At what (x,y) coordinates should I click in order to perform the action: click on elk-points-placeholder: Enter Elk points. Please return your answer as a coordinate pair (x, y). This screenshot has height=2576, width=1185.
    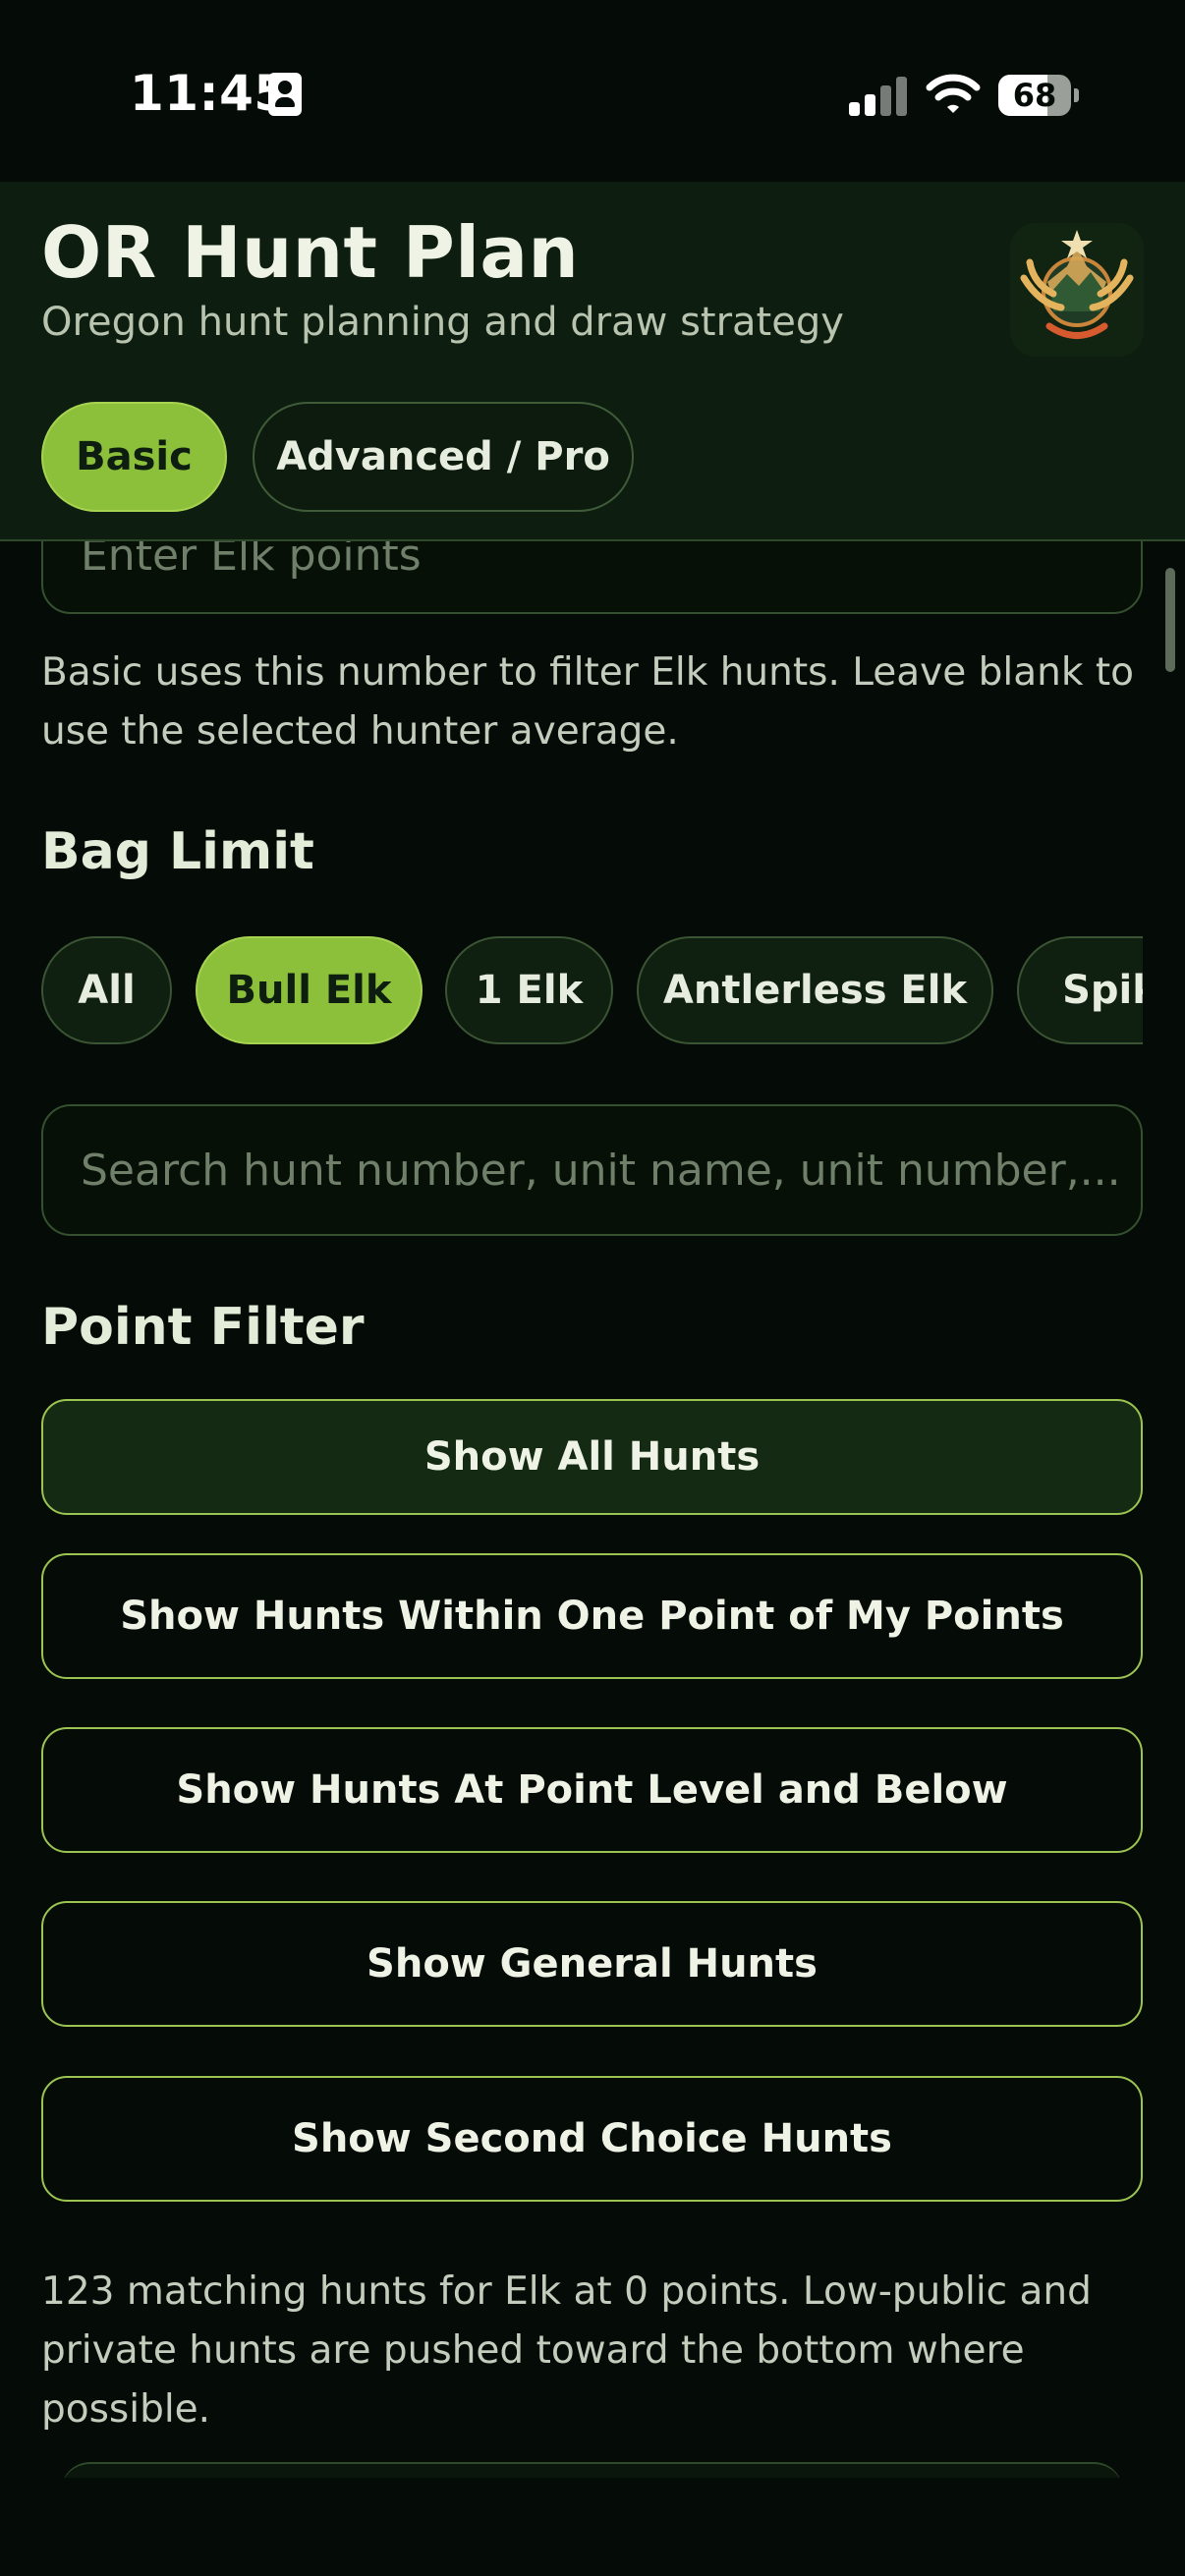
    Looking at the image, I should click on (252, 561).